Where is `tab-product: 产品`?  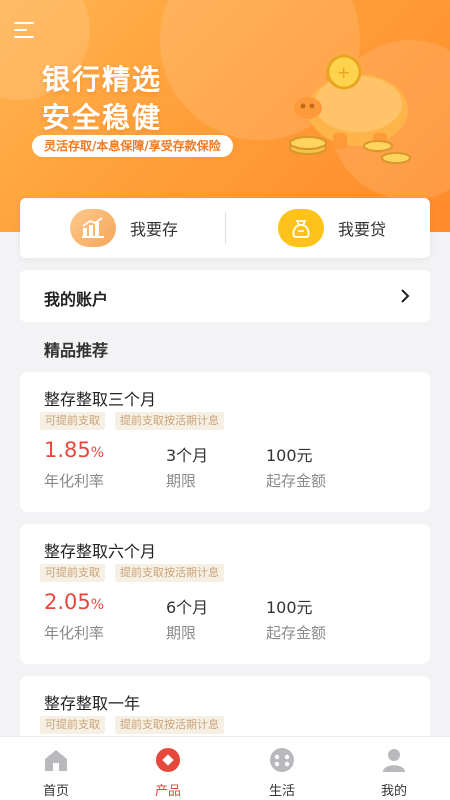
tab-product: 产品 is located at coordinates (168, 768).